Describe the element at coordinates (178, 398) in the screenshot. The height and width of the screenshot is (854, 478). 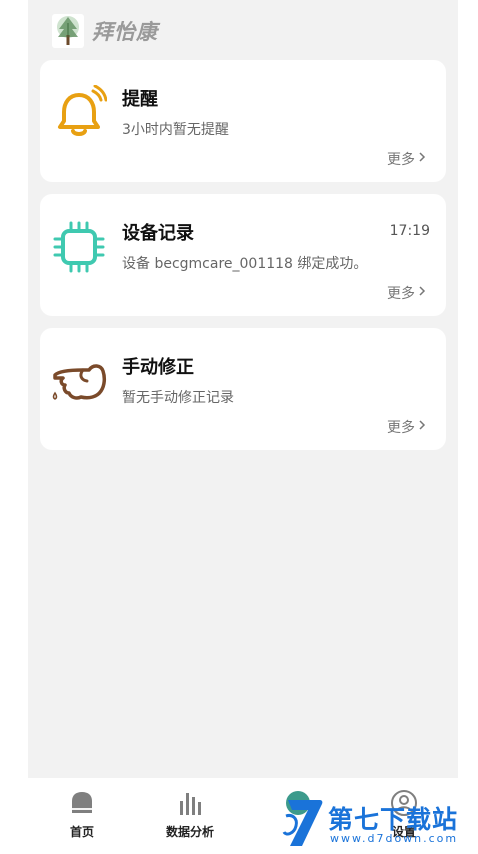
I see `card-subtitle: 暂无手动修正记录` at that location.